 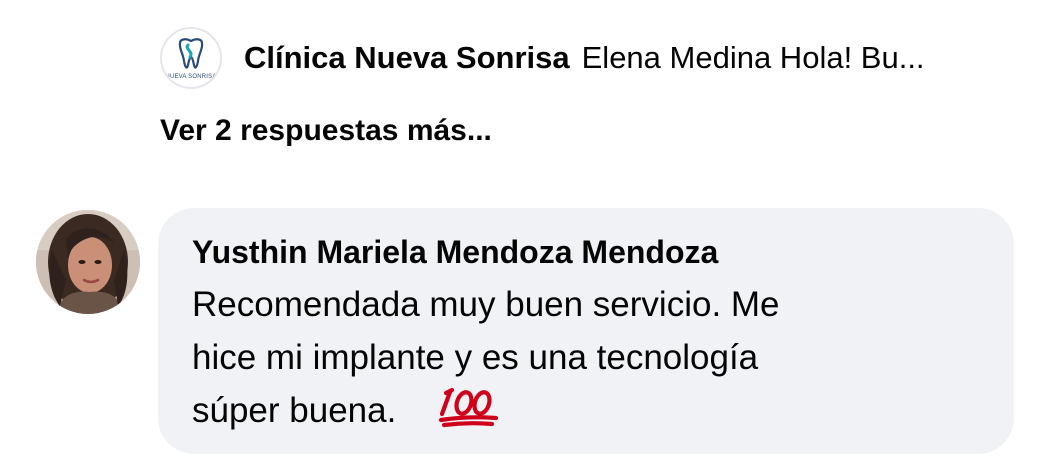 I want to click on user-avatar-photo, so click(x=88, y=262).